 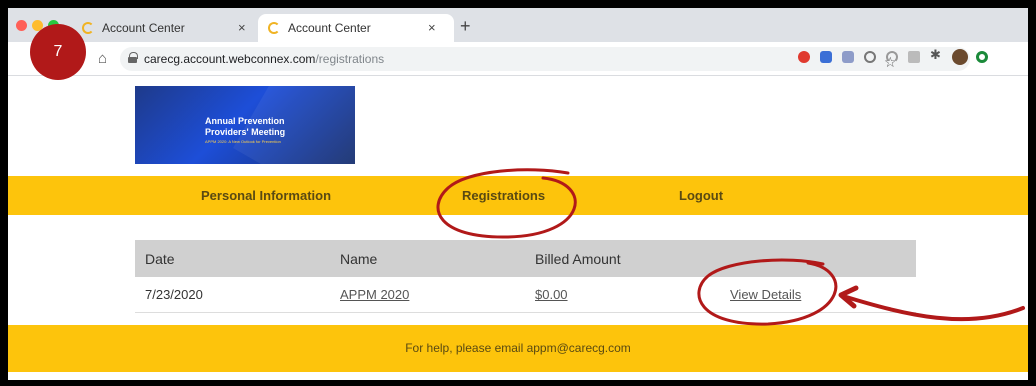 What do you see at coordinates (133, 57) in the screenshot?
I see `lock-icon` at bounding box center [133, 57].